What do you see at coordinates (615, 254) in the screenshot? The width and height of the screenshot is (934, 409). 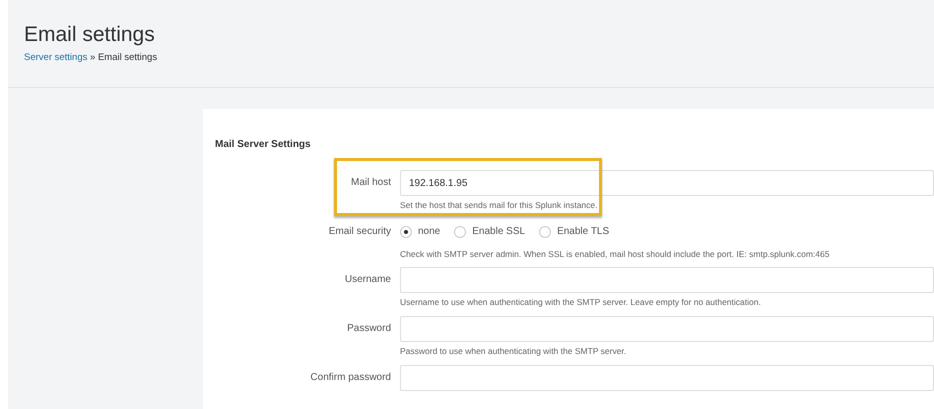 I see `help-text: Check with SMTP server admin. When SSL is enabled, mail host should include the port. IE: smtp.splunk.com:465` at bounding box center [615, 254].